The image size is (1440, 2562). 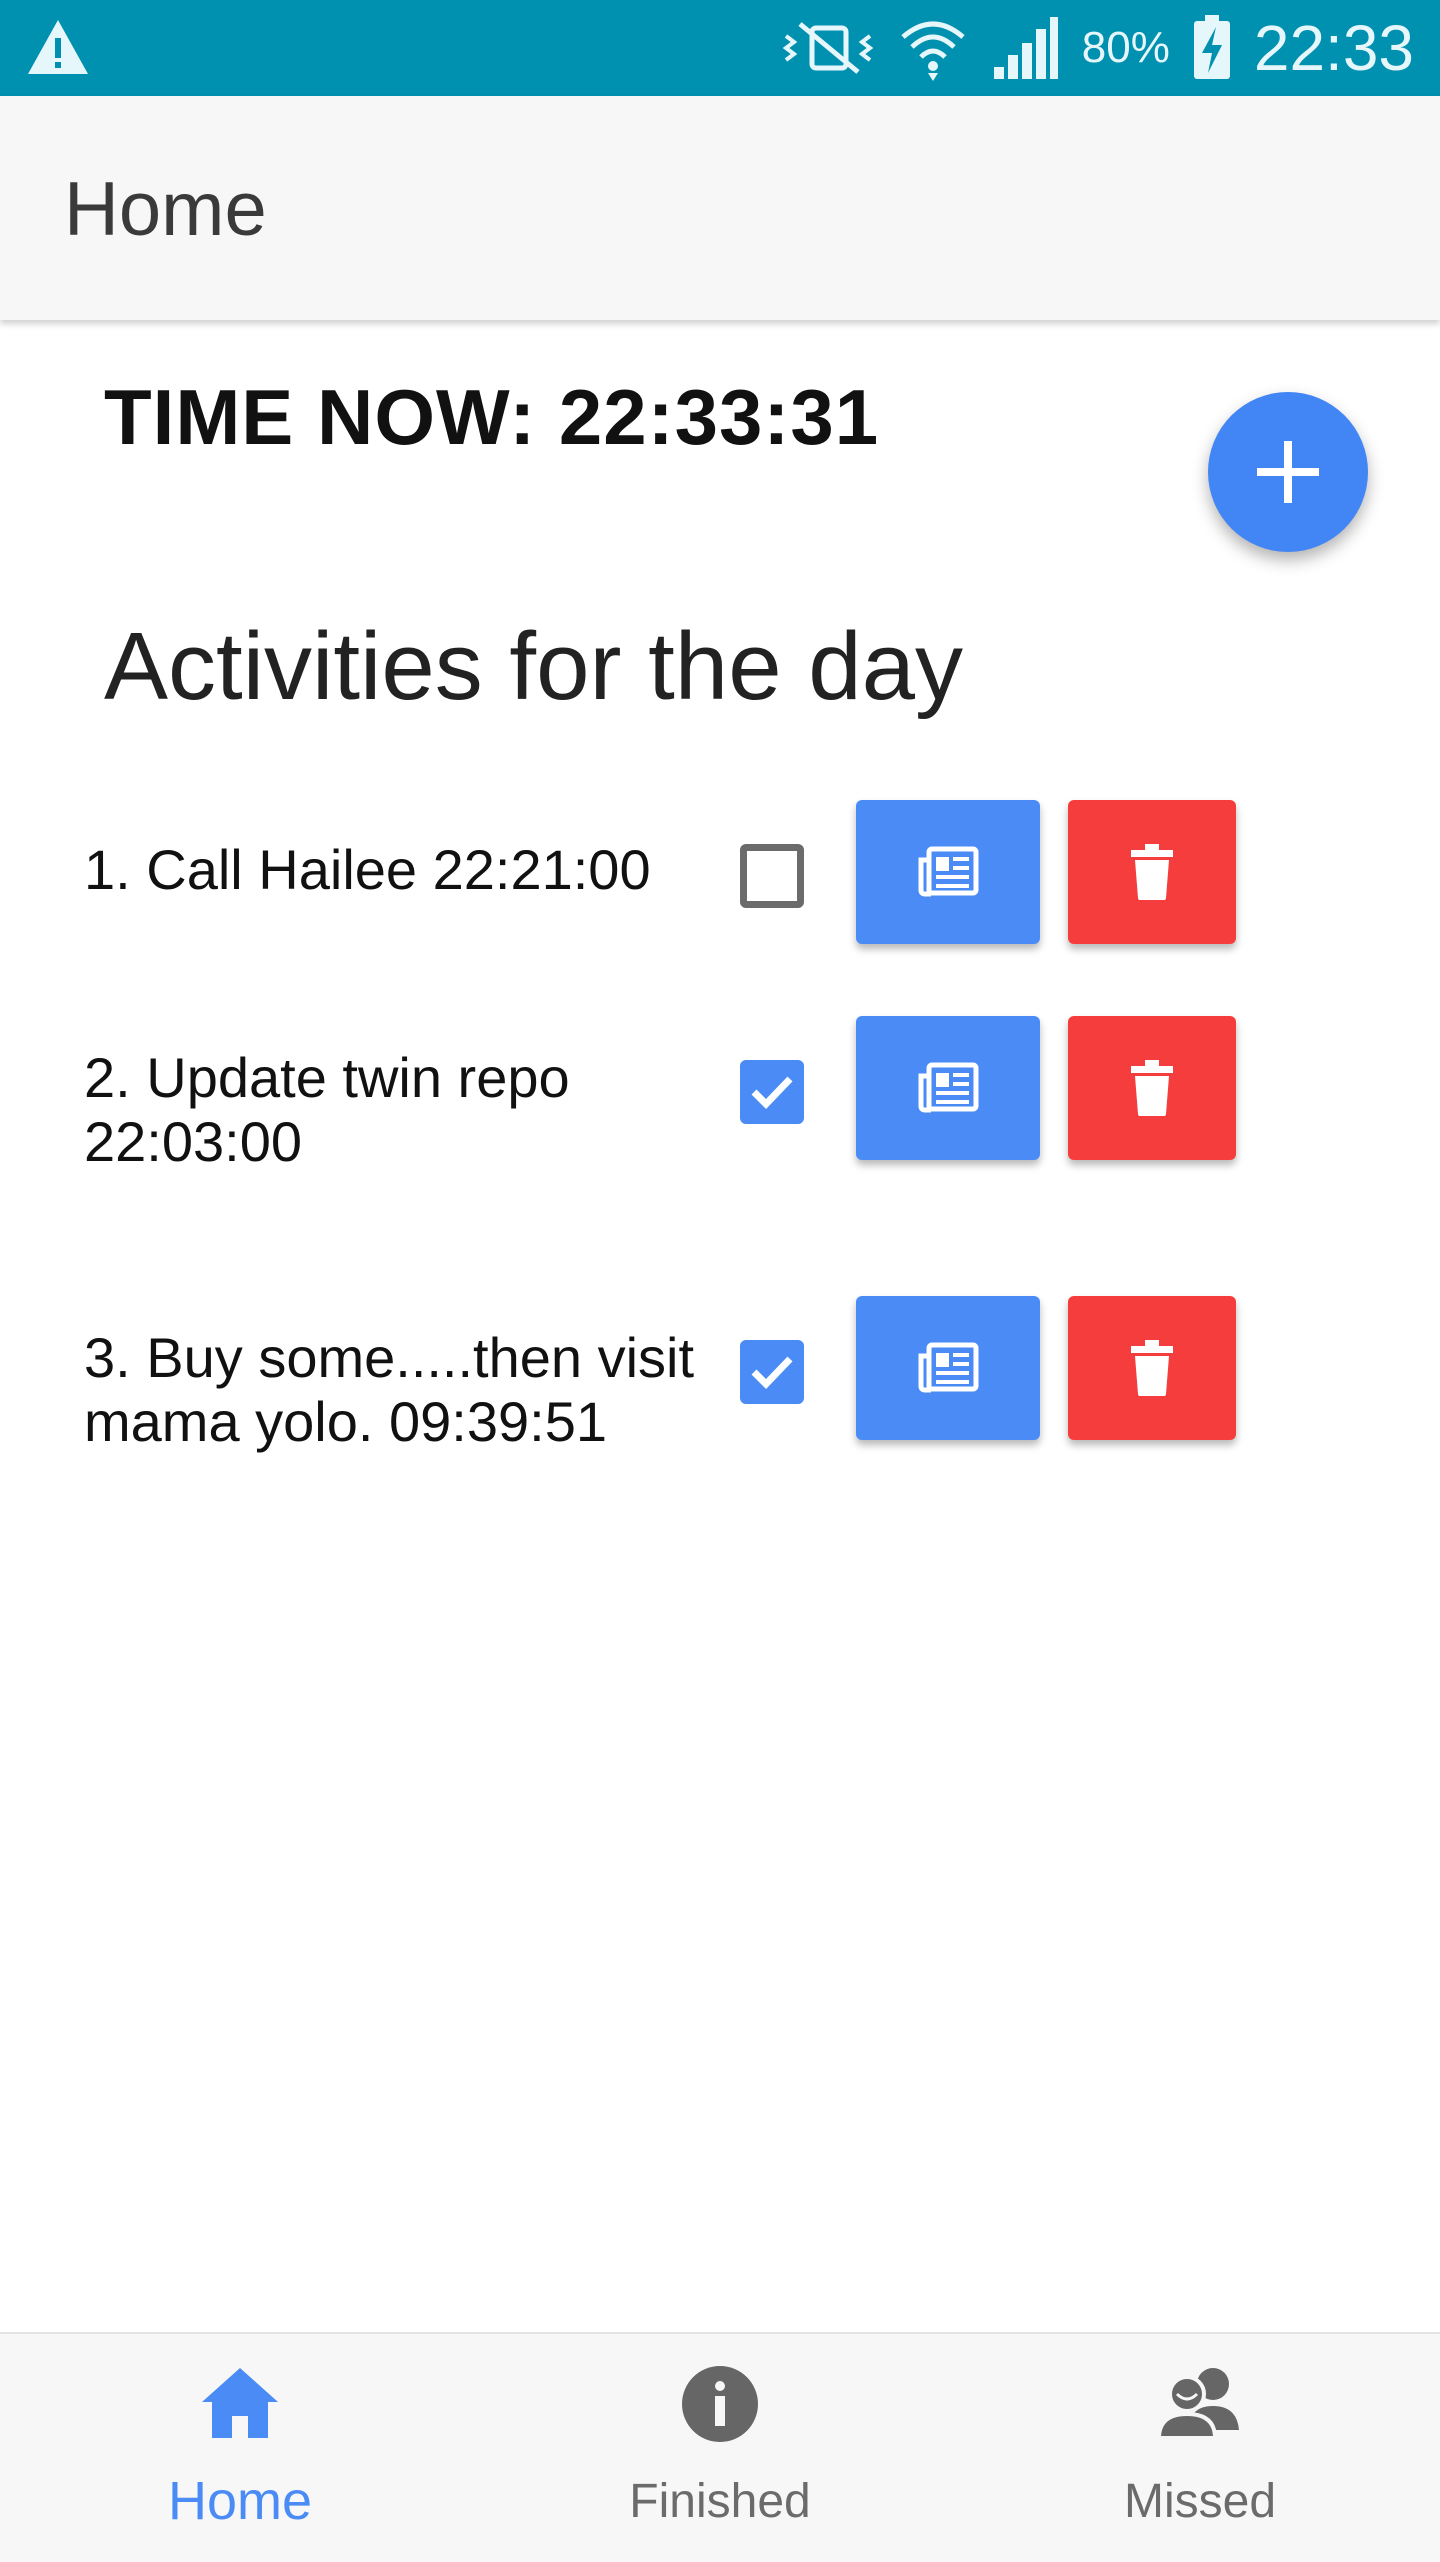 What do you see at coordinates (1025, 48) in the screenshot?
I see `signal-icon` at bounding box center [1025, 48].